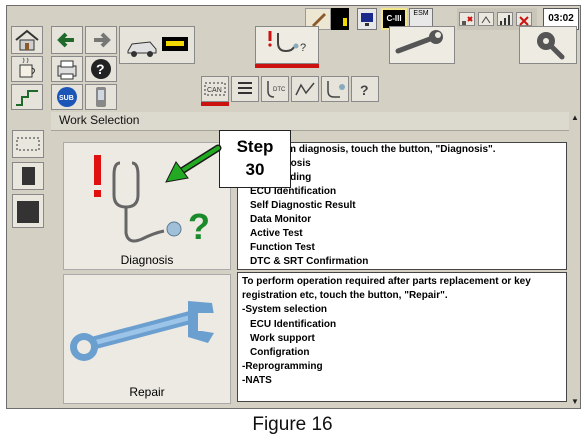 This screenshot has width=585, height=442. I want to click on function-test-button: ?, so click(365, 89).